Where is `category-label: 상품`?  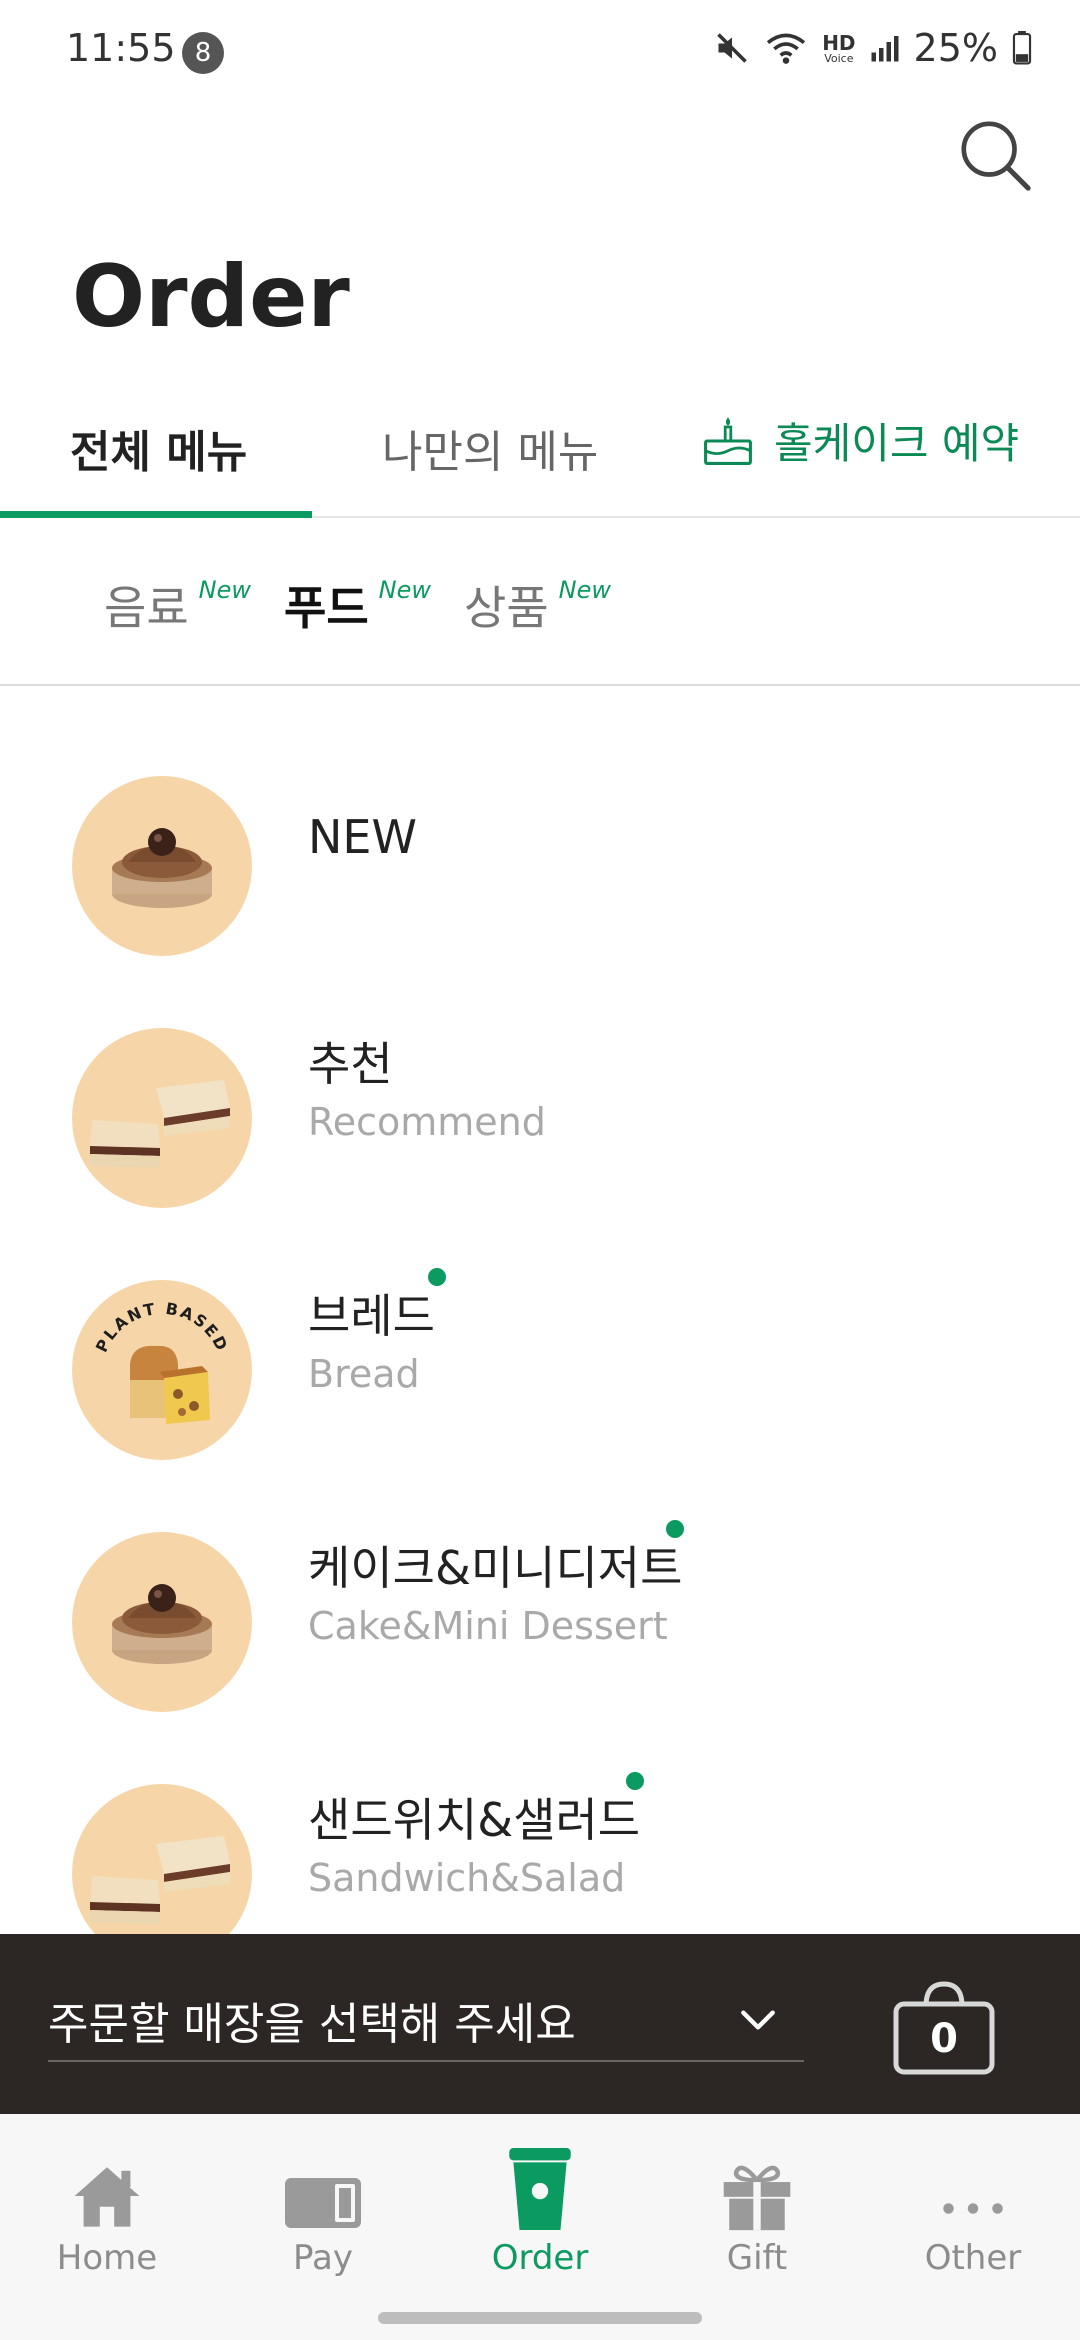 category-label: 상품 is located at coordinates (506, 608).